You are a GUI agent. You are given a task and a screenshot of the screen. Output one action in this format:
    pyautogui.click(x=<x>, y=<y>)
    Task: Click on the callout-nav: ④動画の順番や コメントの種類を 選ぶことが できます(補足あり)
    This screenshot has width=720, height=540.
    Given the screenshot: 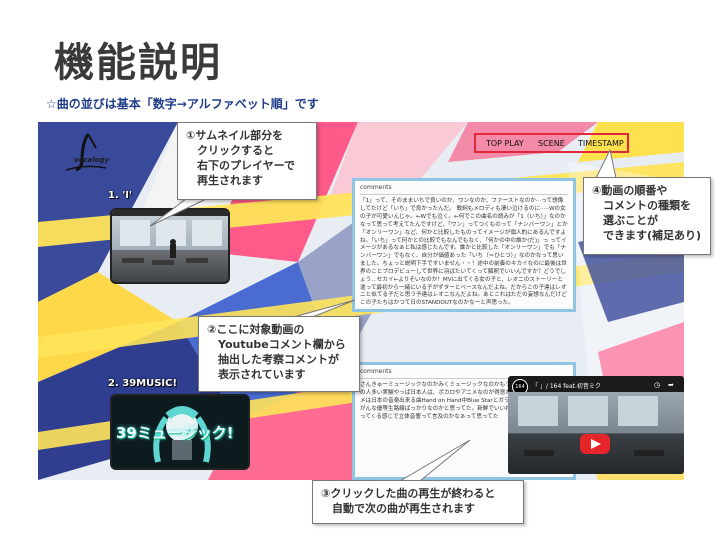 What is the action you would take?
    pyautogui.click(x=647, y=216)
    